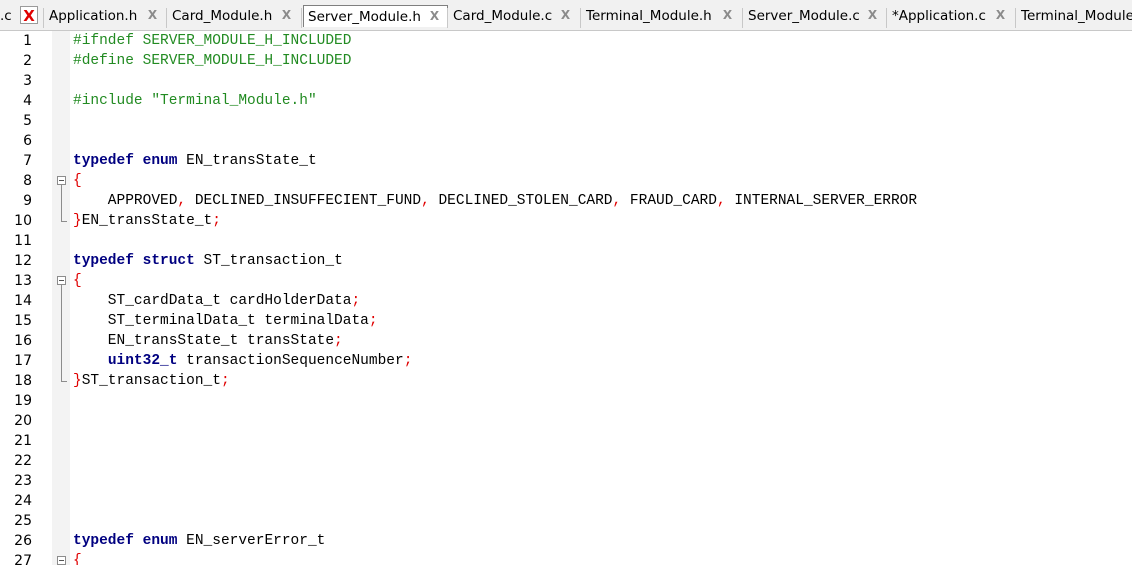 The image size is (1132, 565). I want to click on line-number: 1, so click(27, 41).